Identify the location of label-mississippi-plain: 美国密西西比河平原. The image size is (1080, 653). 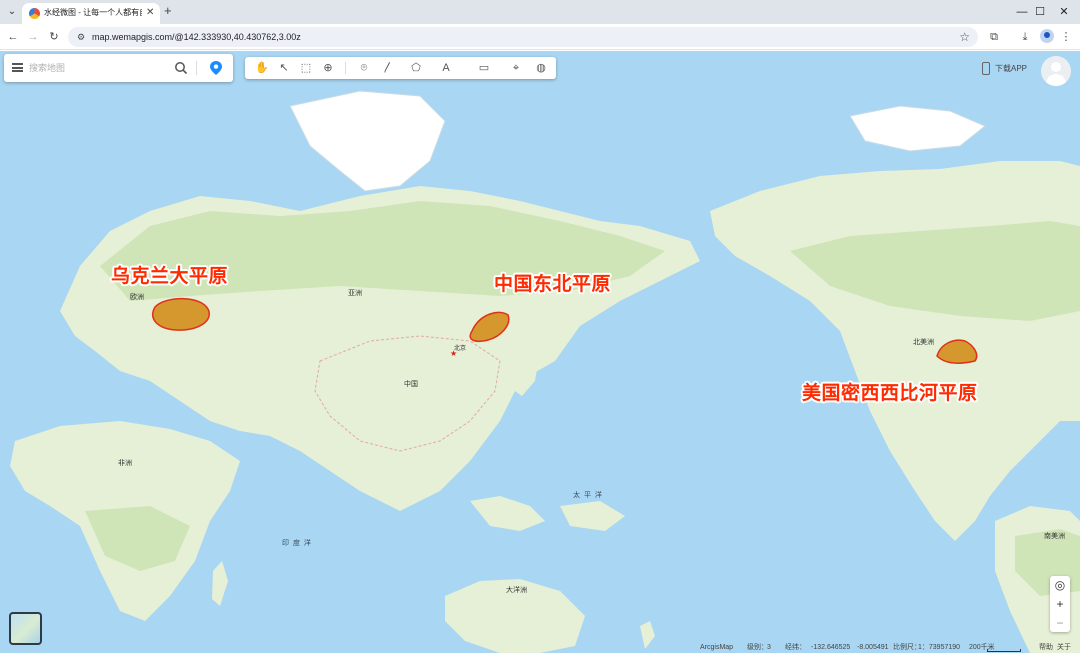
(890, 393).